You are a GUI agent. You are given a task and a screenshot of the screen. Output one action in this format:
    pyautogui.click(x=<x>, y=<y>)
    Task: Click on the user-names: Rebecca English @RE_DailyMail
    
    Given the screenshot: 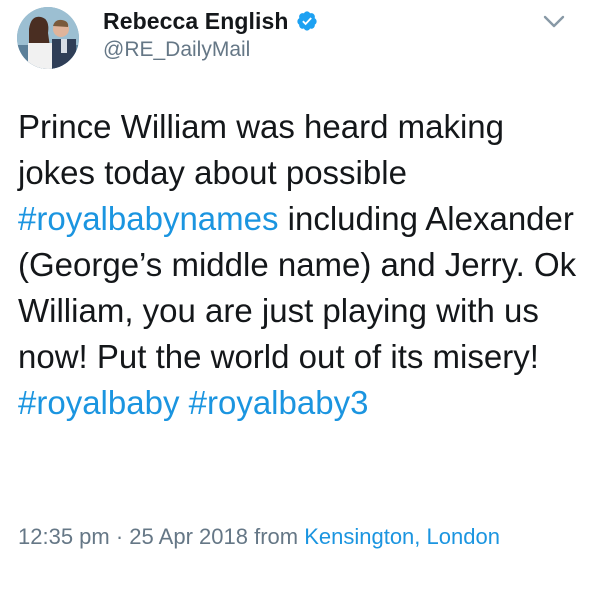 What is the action you would take?
    pyautogui.click(x=210, y=34)
    